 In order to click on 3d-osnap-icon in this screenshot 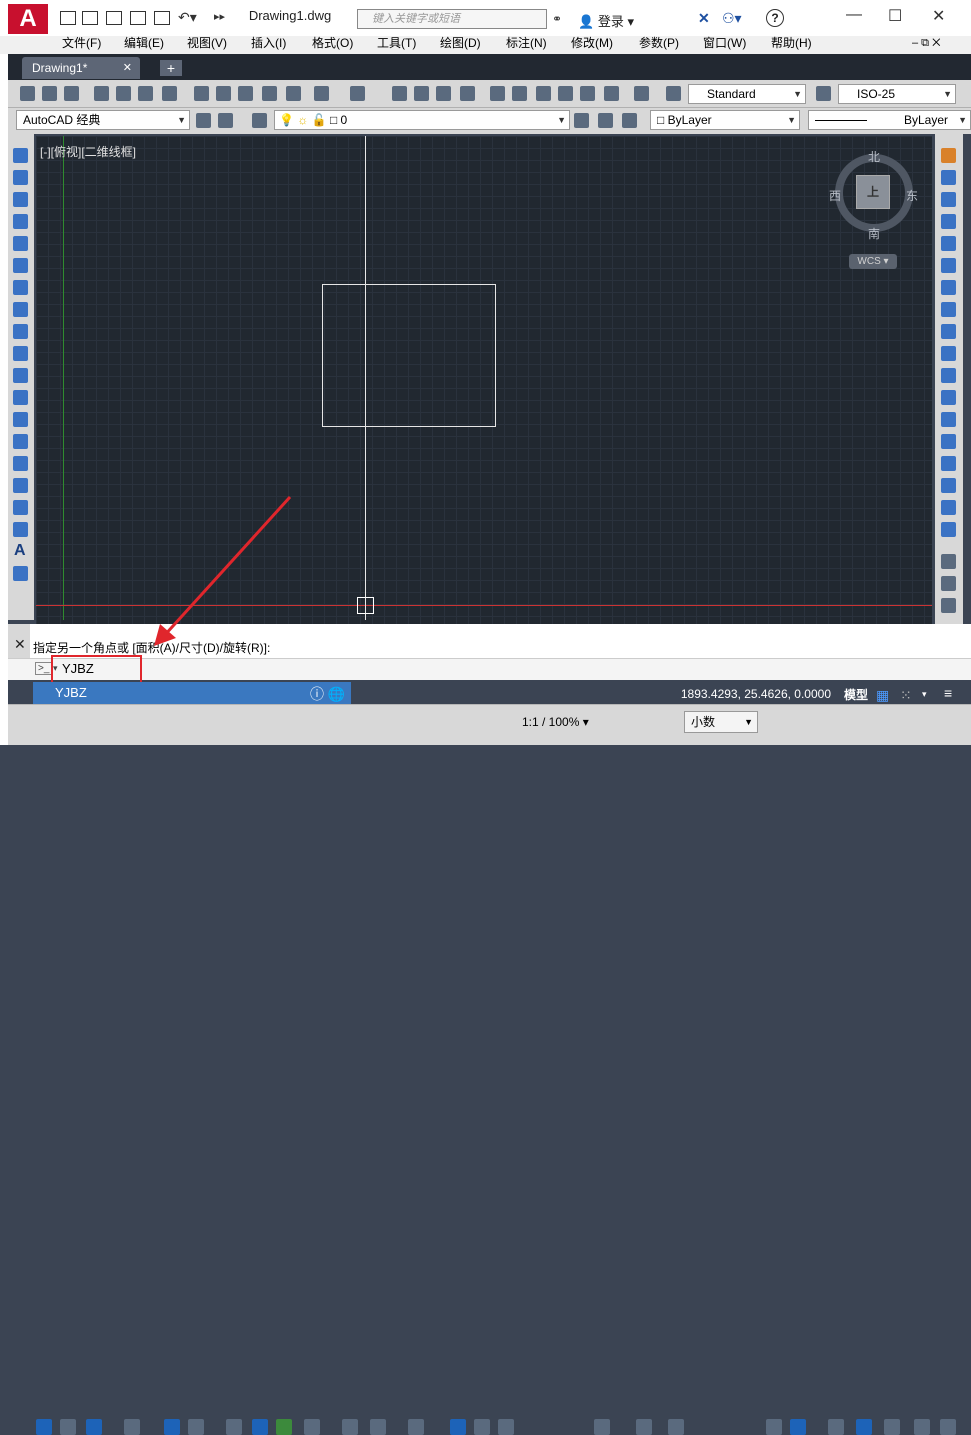, I will do `click(312, 1427)`.